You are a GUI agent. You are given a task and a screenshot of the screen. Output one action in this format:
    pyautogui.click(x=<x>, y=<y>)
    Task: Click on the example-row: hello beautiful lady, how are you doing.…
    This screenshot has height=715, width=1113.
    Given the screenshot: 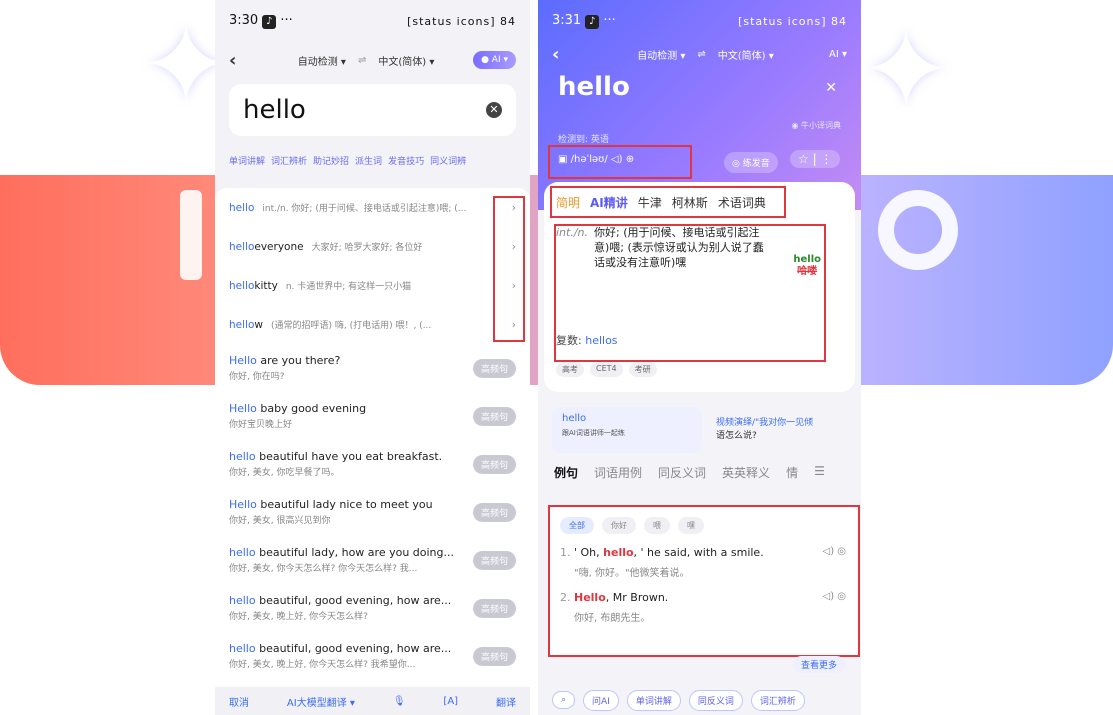 What is the action you would take?
    pyautogui.click(x=372, y=560)
    